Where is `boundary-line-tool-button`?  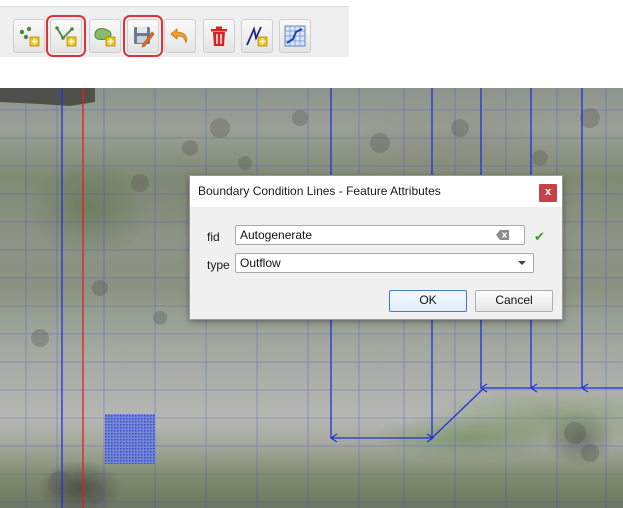
boundary-line-tool-button is located at coordinates (257, 36).